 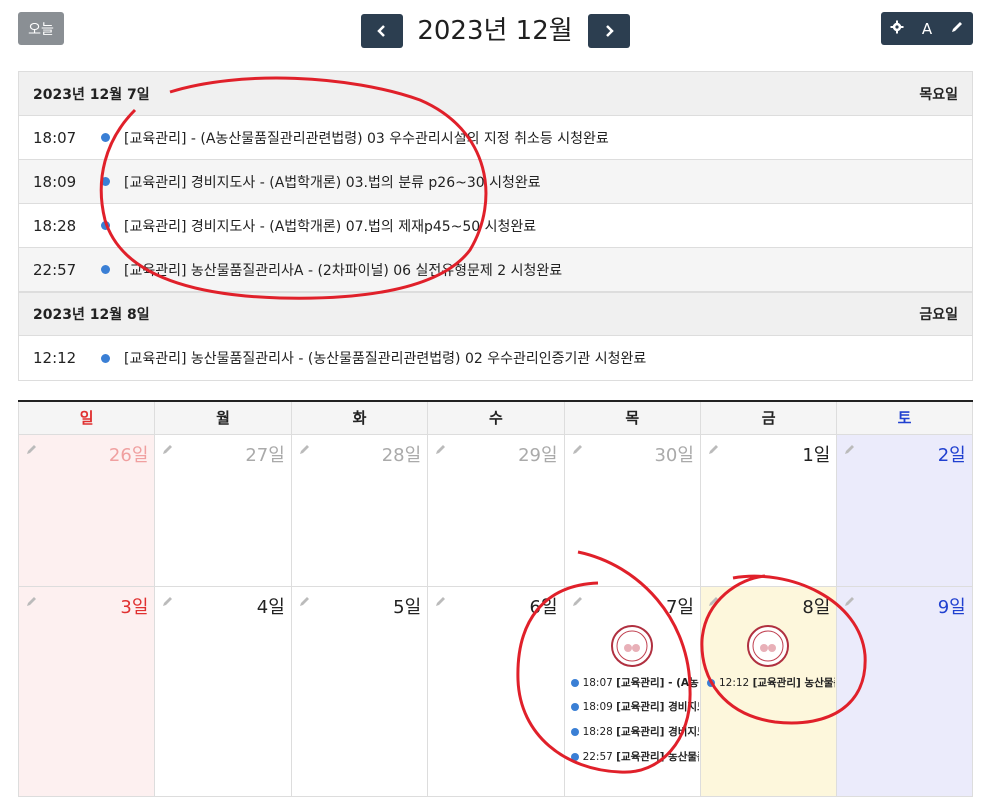 I want to click on day-header: 2023년 12월 7일 목요일, so click(x=495, y=94).